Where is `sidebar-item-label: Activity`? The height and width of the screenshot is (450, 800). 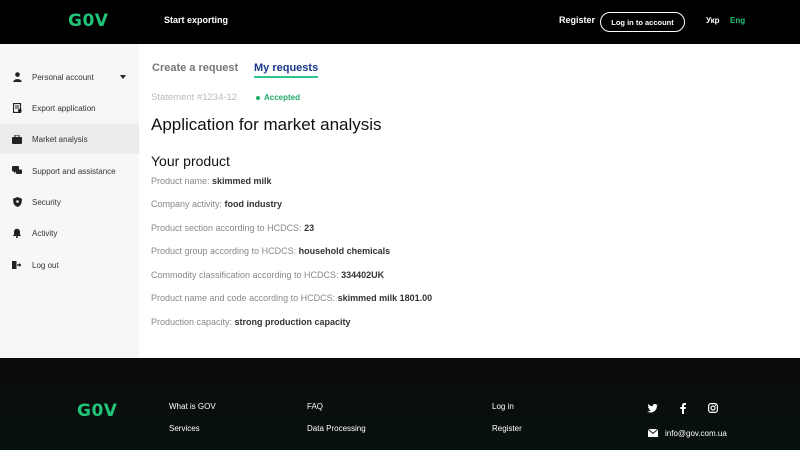 sidebar-item-label: Activity is located at coordinates (45, 233).